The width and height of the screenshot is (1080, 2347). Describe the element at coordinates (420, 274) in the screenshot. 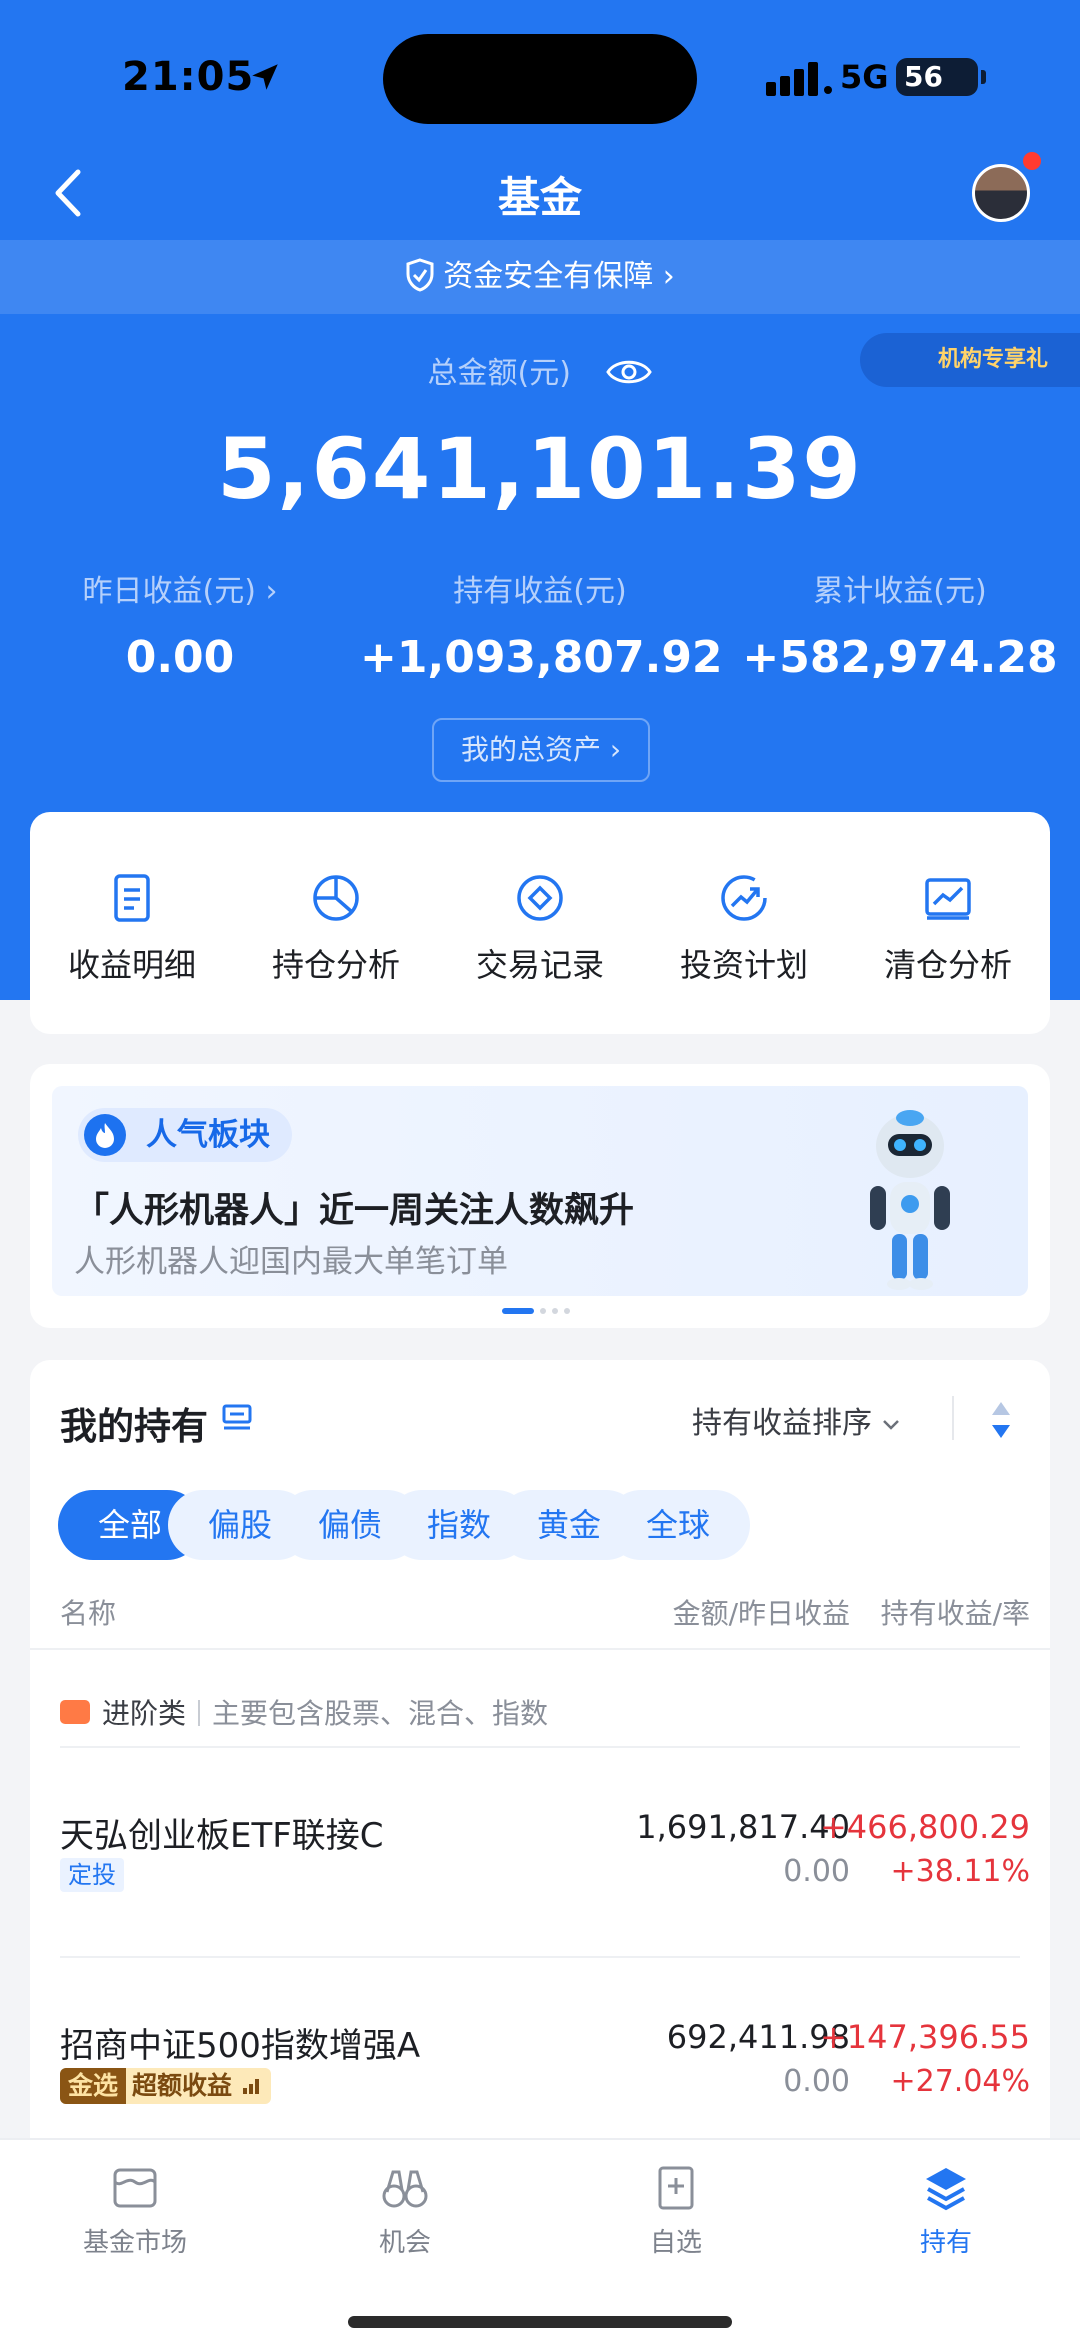

I see `shield-check-icon` at that location.